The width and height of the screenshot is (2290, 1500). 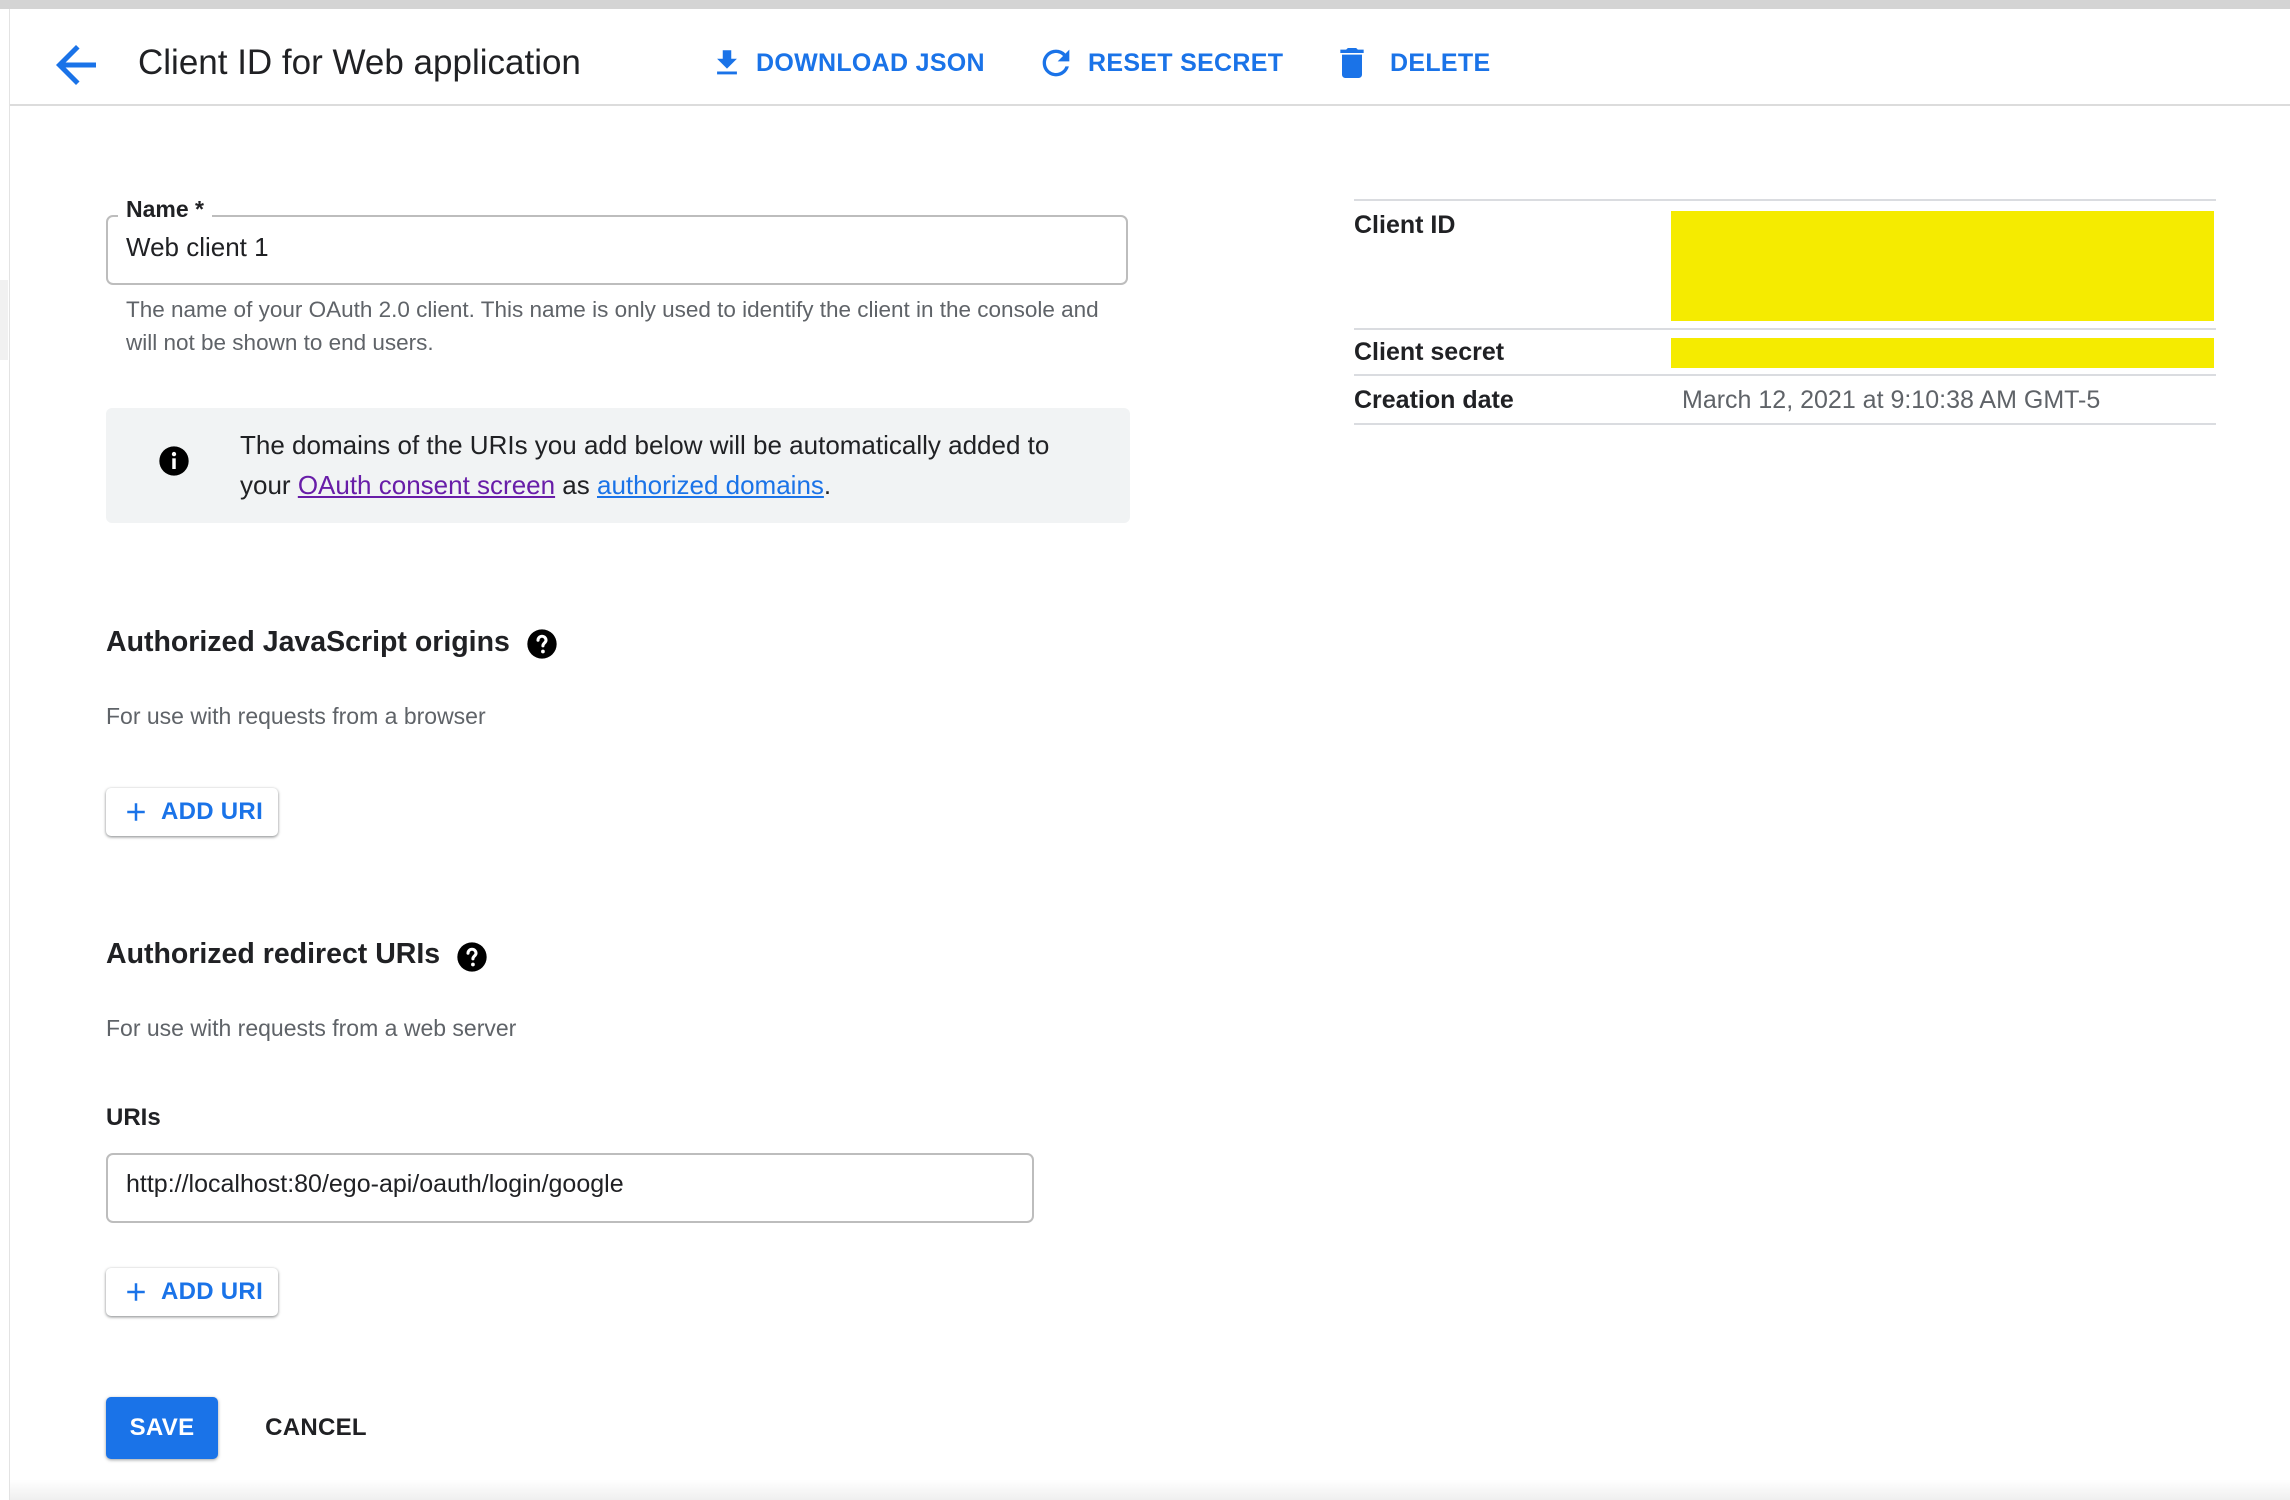 I want to click on redirect-uris-title: Authorized redirect URIs, so click(x=273, y=954).